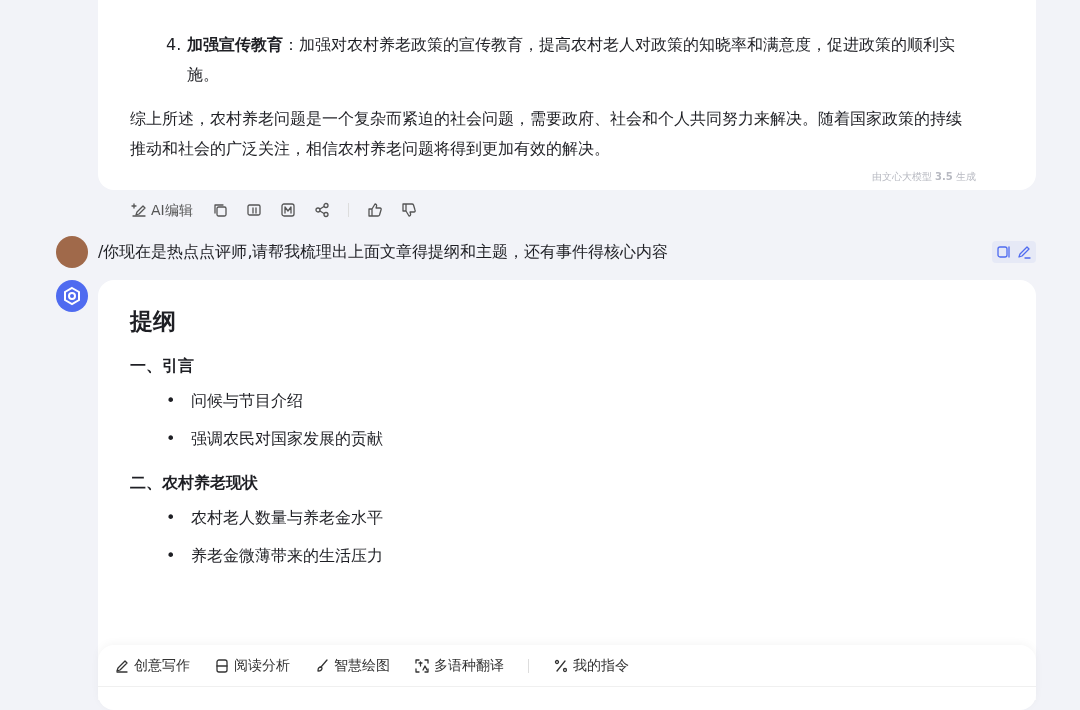 This screenshot has height=710, width=1080. What do you see at coordinates (408, 210) in the screenshot?
I see `thumbs-down-icon` at bounding box center [408, 210].